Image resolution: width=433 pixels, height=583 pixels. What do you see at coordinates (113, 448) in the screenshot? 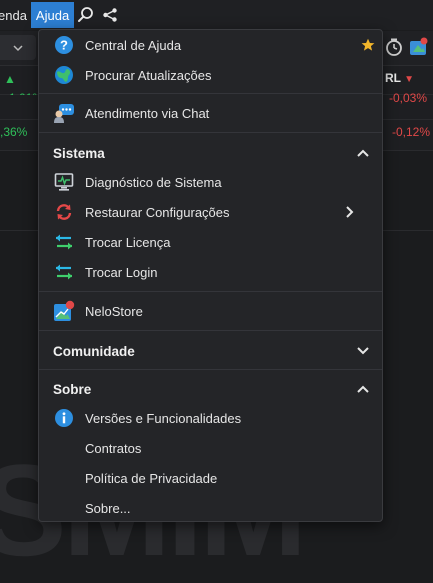
I see `menu-item-label: Contratos` at bounding box center [113, 448].